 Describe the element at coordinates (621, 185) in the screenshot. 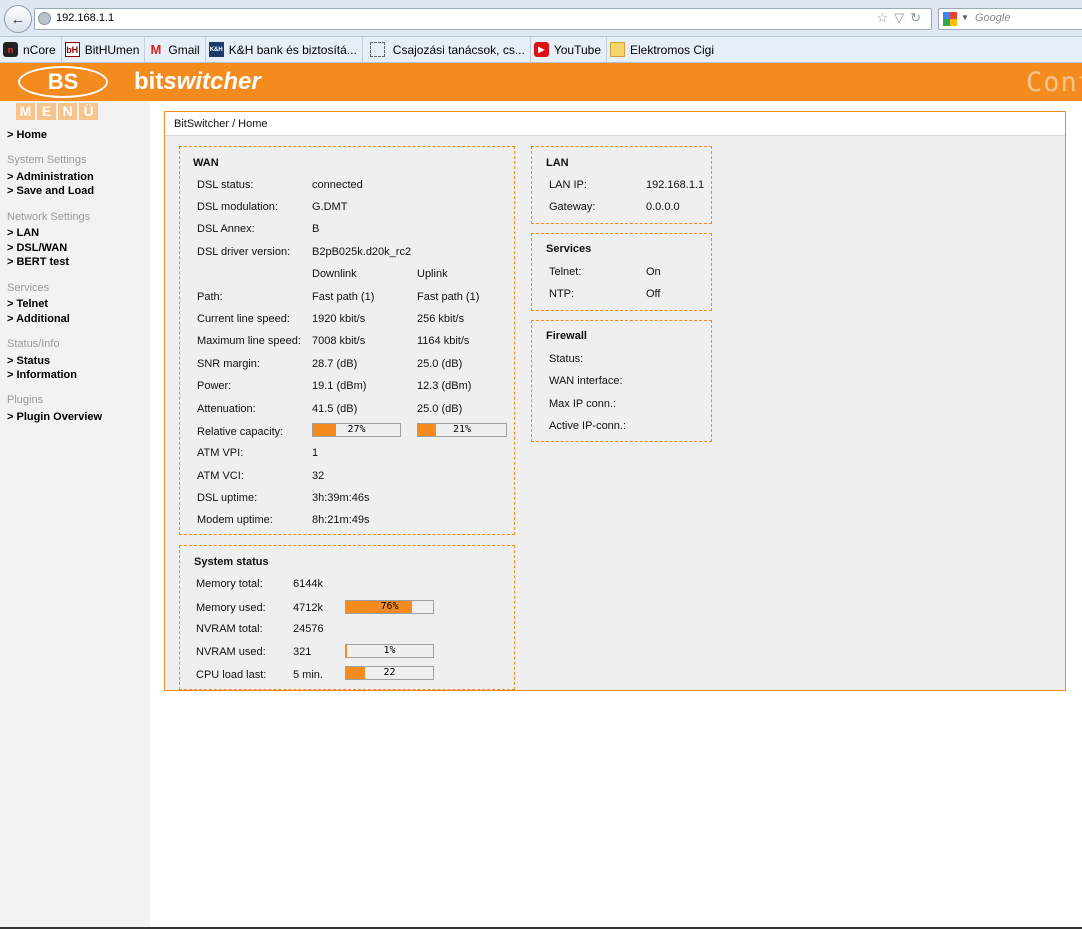

I see `lan-box: LAN LAN IP: 192.168.1.1 Gateway: 0.0.0.0` at that location.